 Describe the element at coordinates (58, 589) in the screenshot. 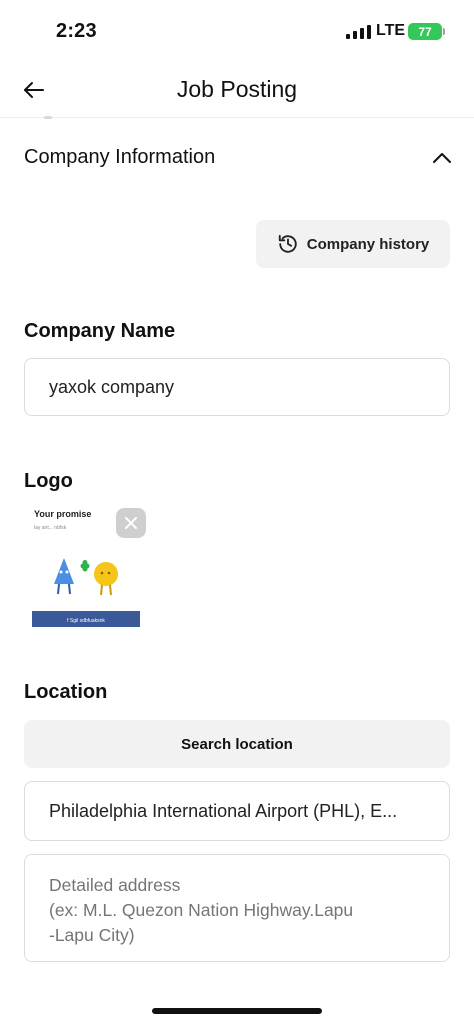

I see `mascot-blue-leg-left` at that location.